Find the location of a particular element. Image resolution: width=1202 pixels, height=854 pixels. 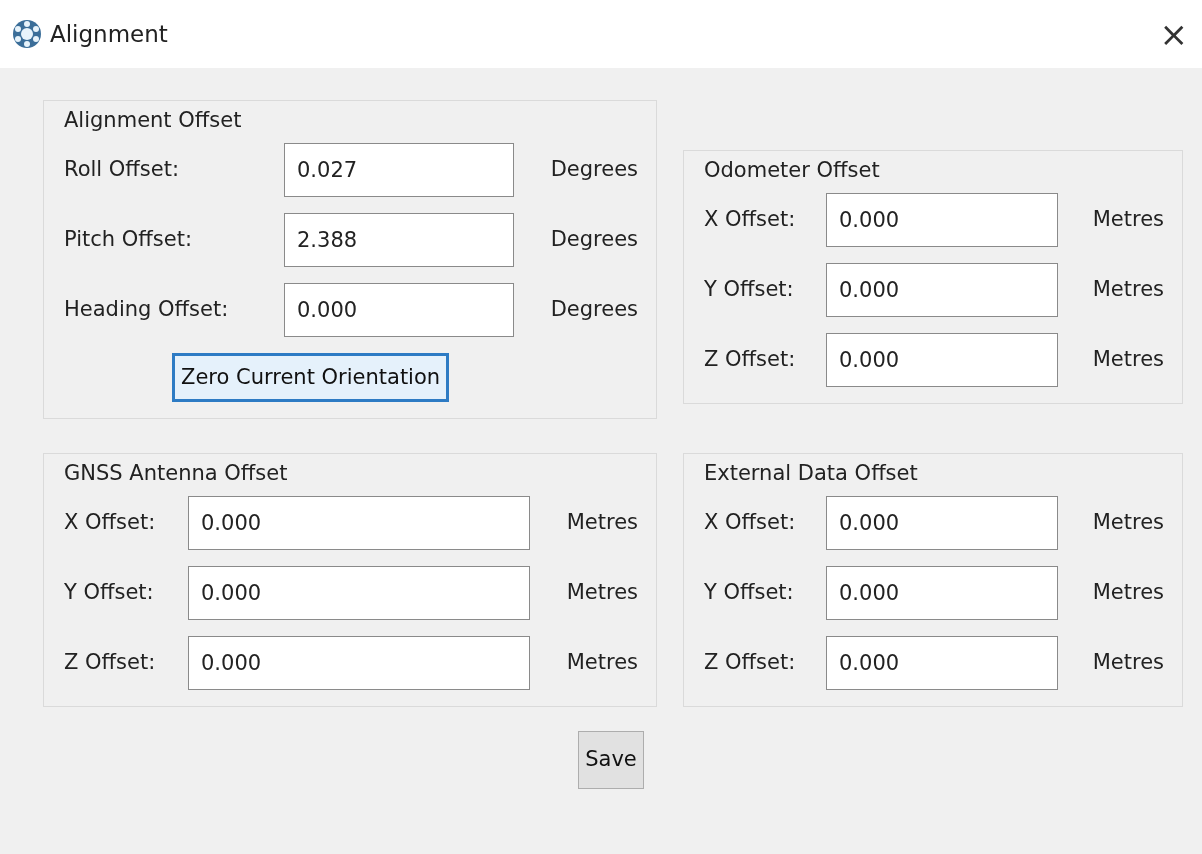

group-title: GNSS Antenna Offset is located at coordinates (176, 473).